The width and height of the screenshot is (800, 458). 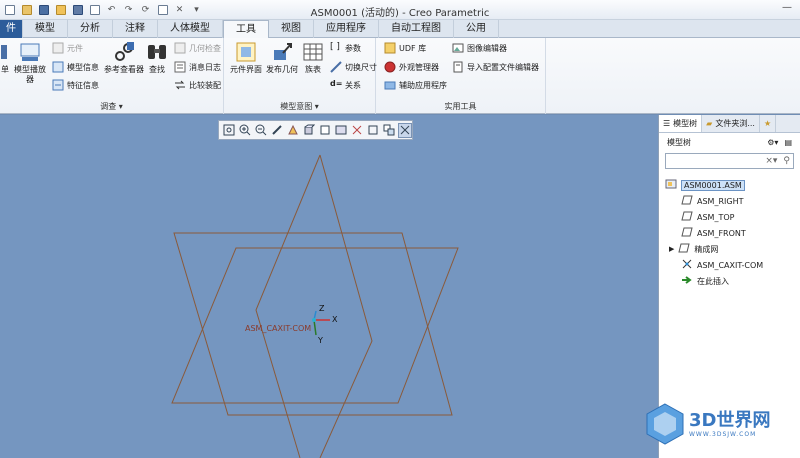 I want to click on feature-info-button: 特征信息, so click(x=75, y=85).